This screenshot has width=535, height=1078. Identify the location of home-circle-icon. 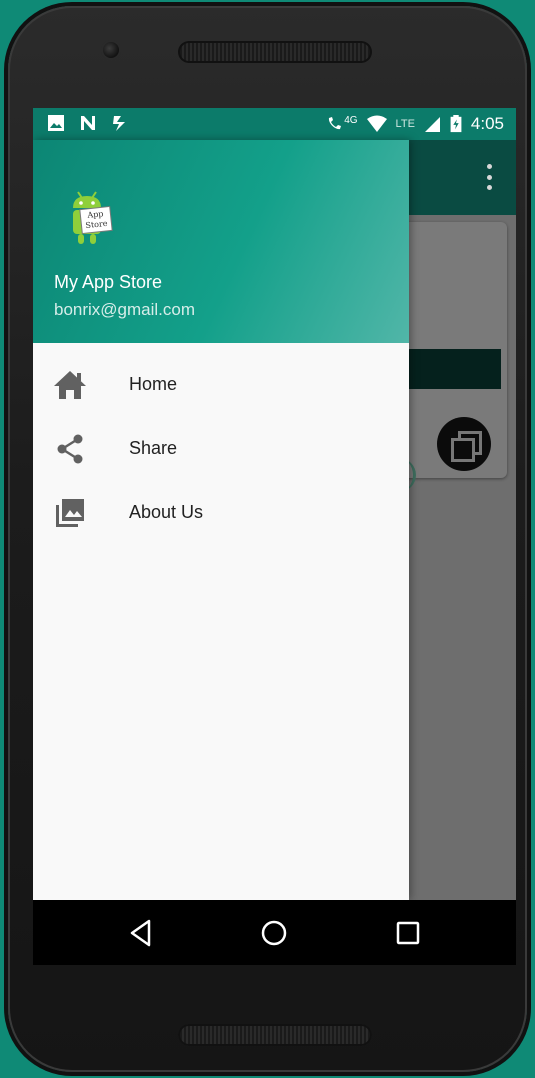
(274, 933).